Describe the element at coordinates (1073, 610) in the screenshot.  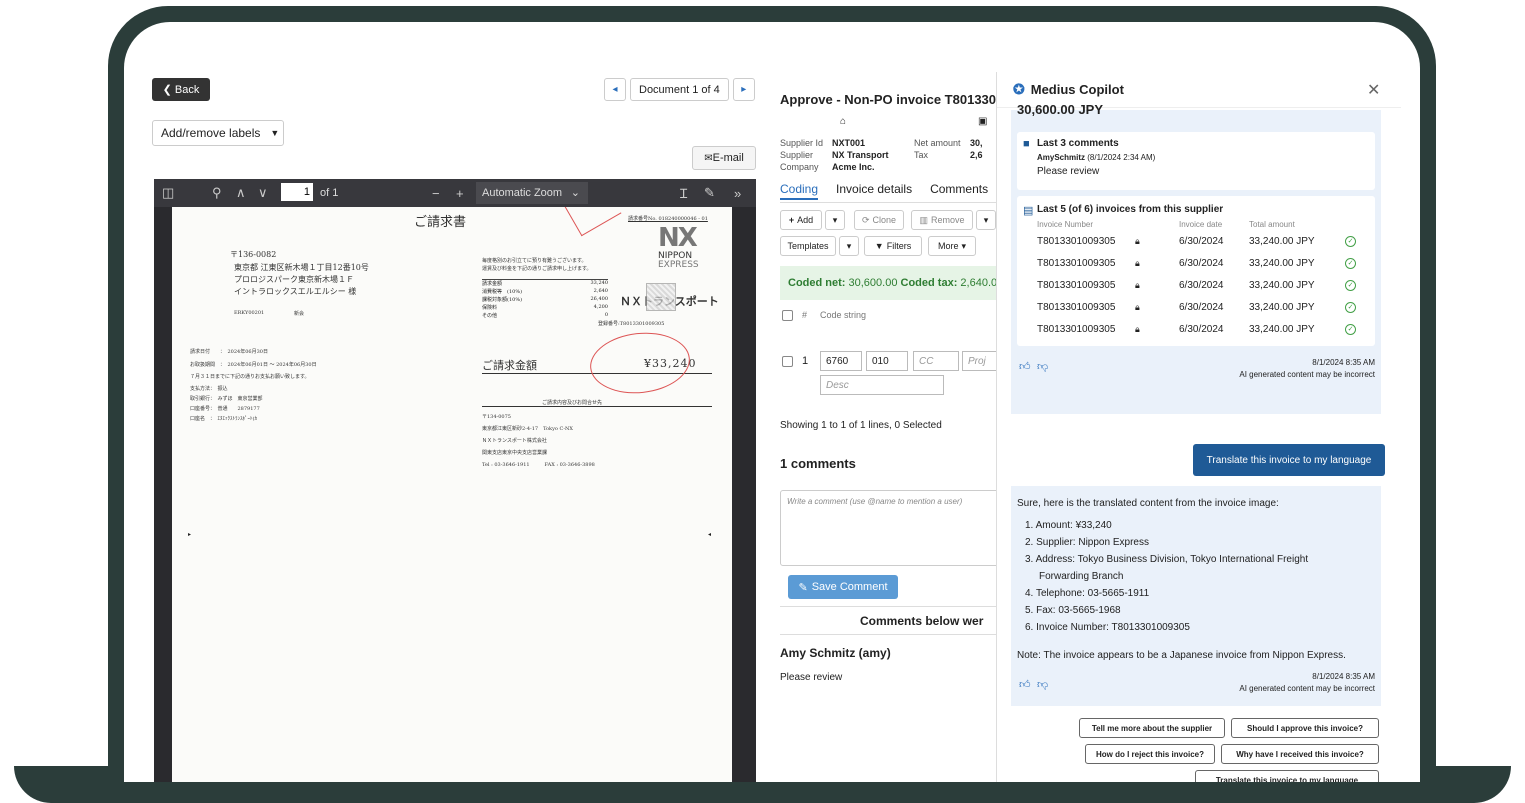
I see `answer-item: 5. Fax: 03-5665-1968` at that location.